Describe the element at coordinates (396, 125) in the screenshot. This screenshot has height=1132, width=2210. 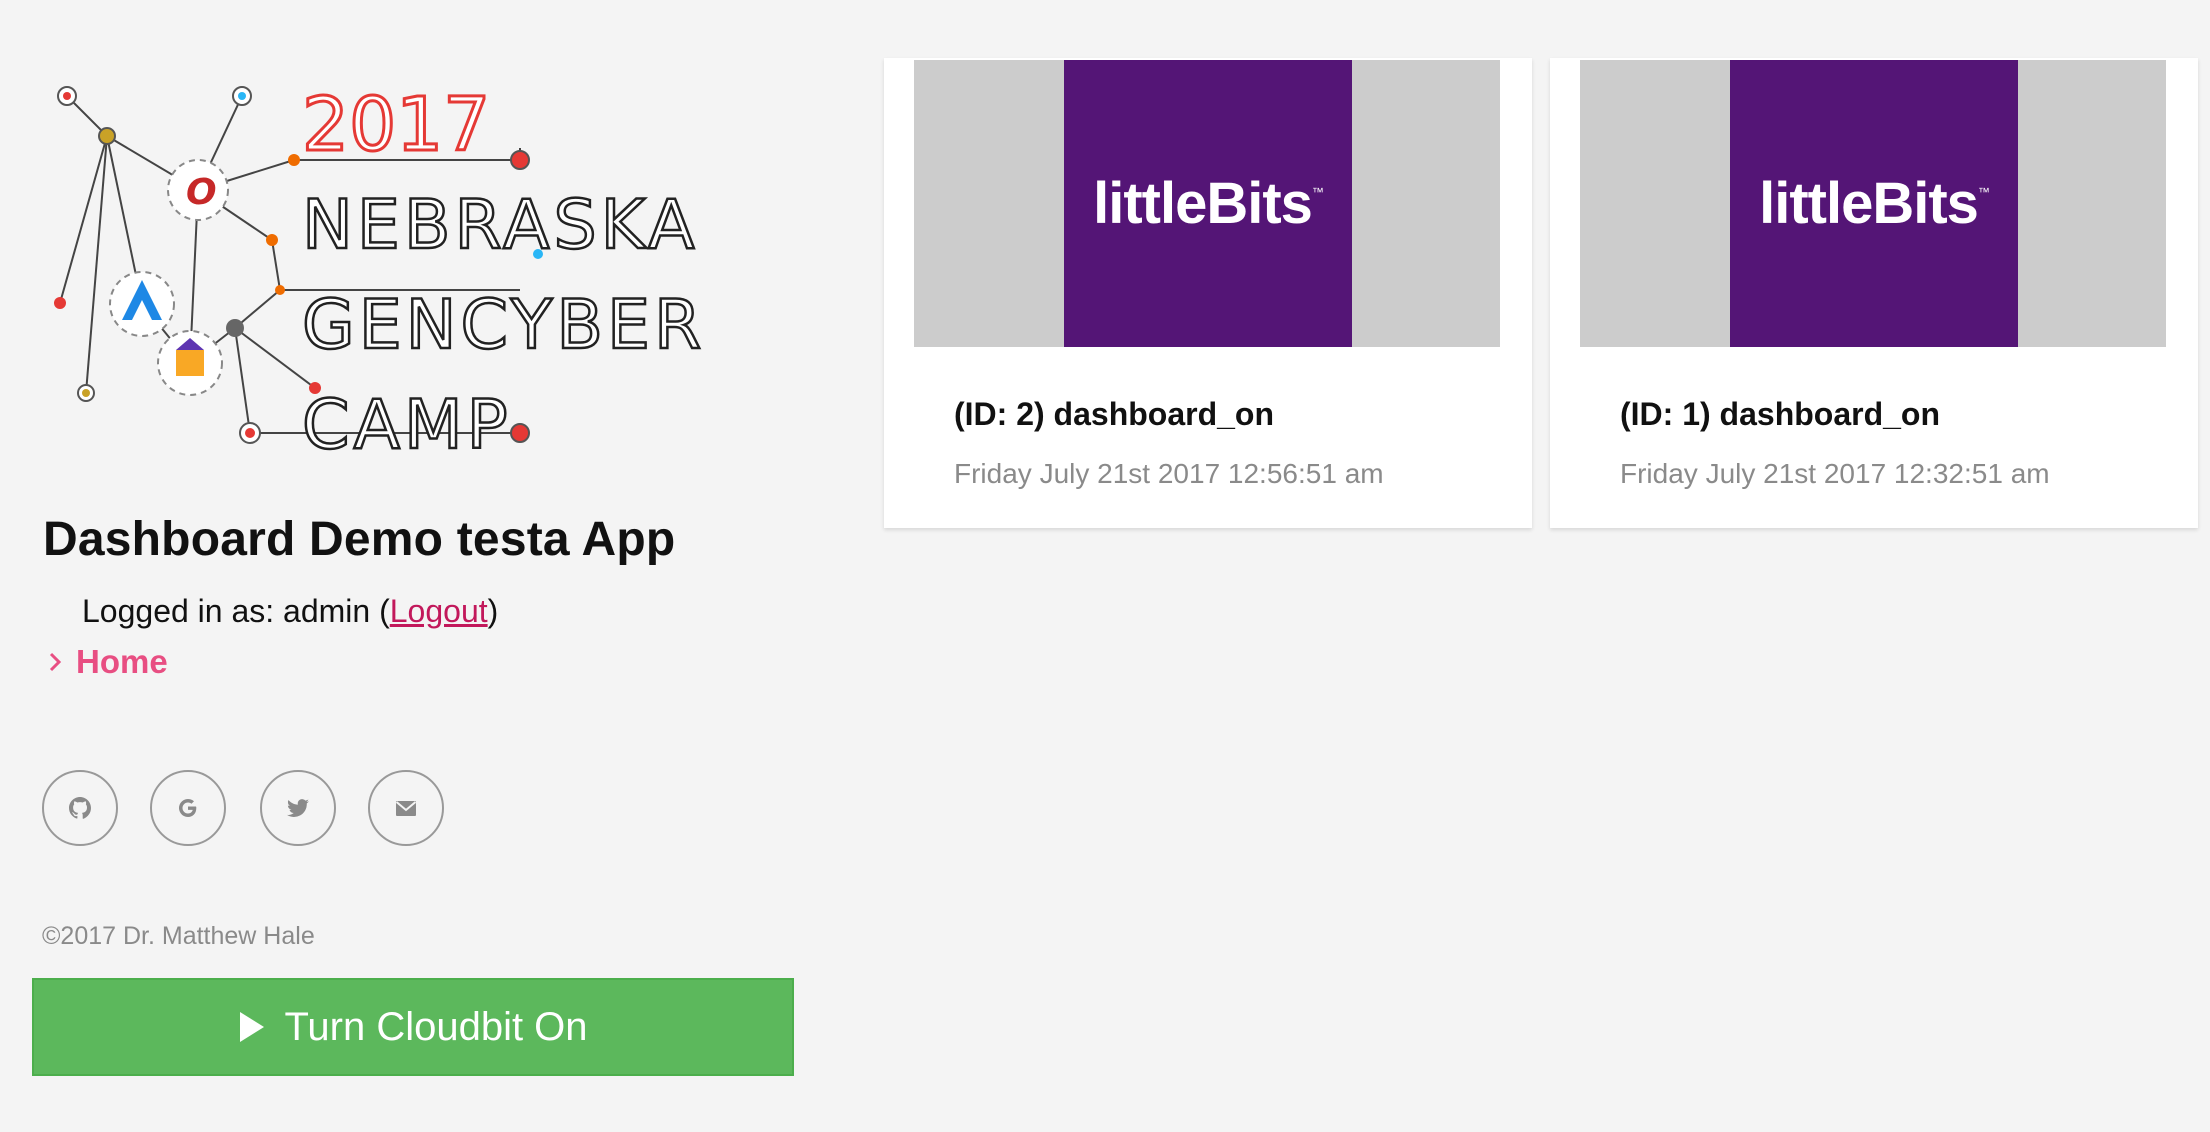
I see `logo-year: 2017` at that location.